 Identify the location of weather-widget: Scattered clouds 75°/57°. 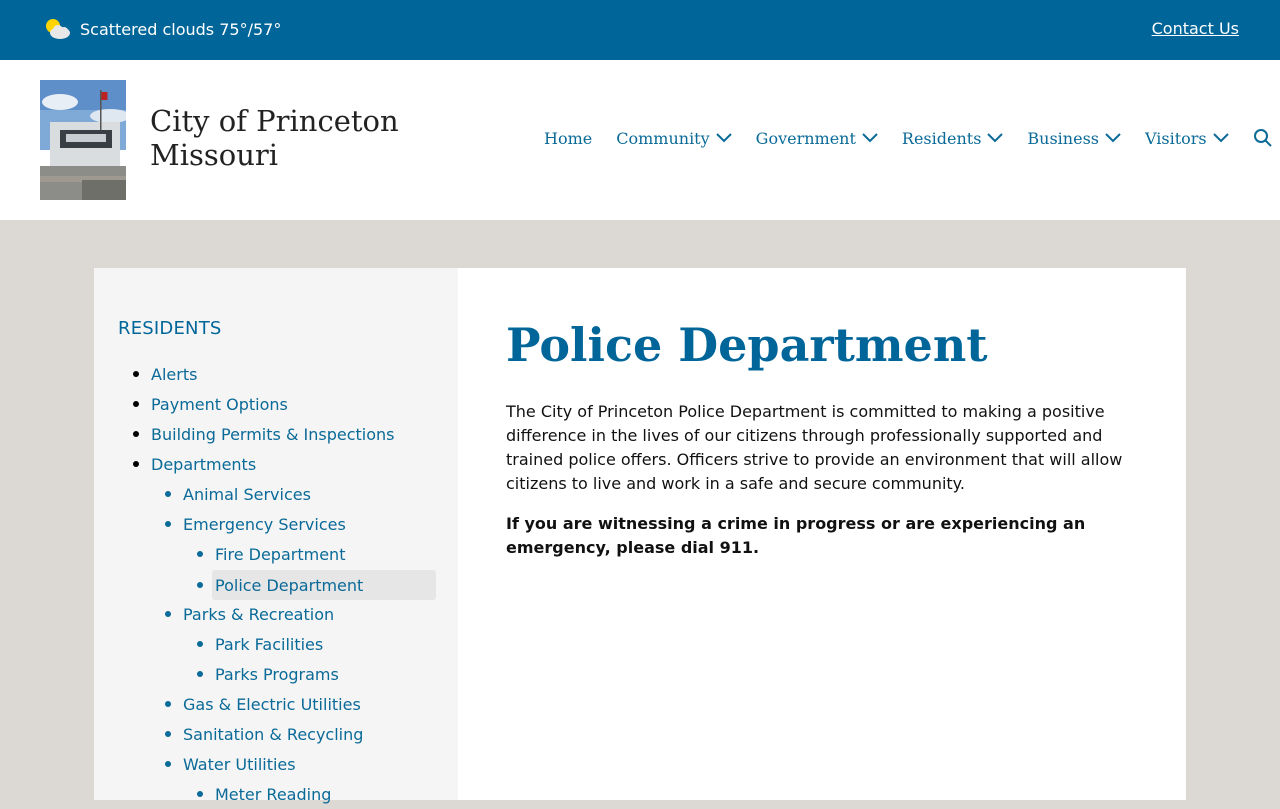
(162, 29).